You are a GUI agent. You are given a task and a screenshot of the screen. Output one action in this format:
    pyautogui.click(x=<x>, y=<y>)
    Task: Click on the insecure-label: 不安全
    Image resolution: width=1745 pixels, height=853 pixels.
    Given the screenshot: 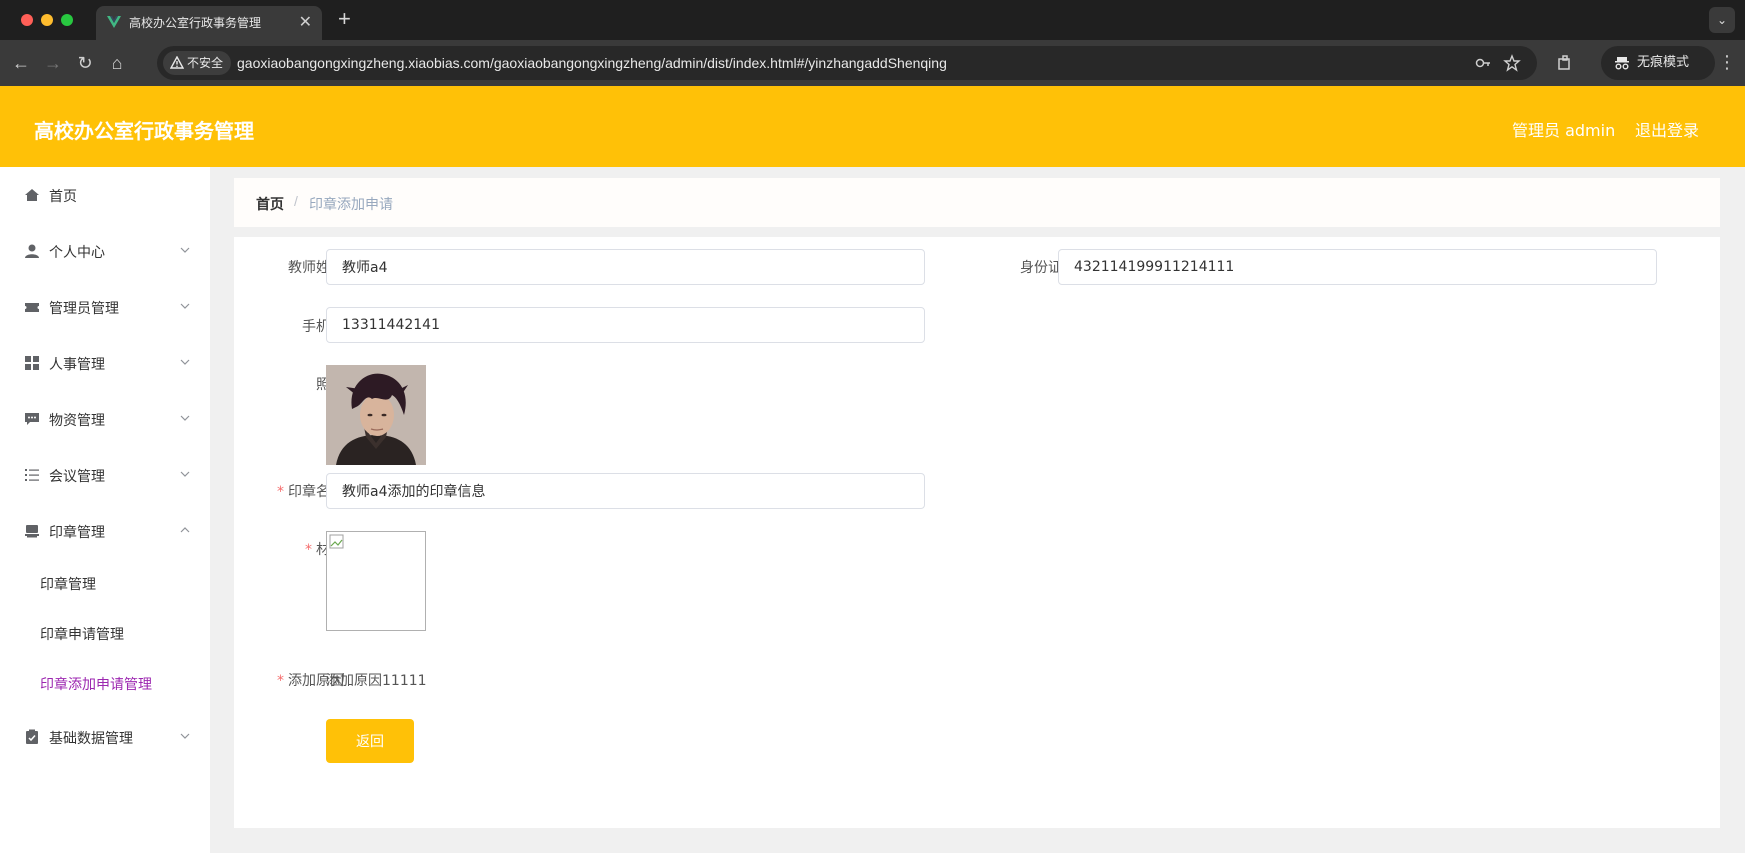 What is the action you would take?
    pyautogui.click(x=205, y=63)
    